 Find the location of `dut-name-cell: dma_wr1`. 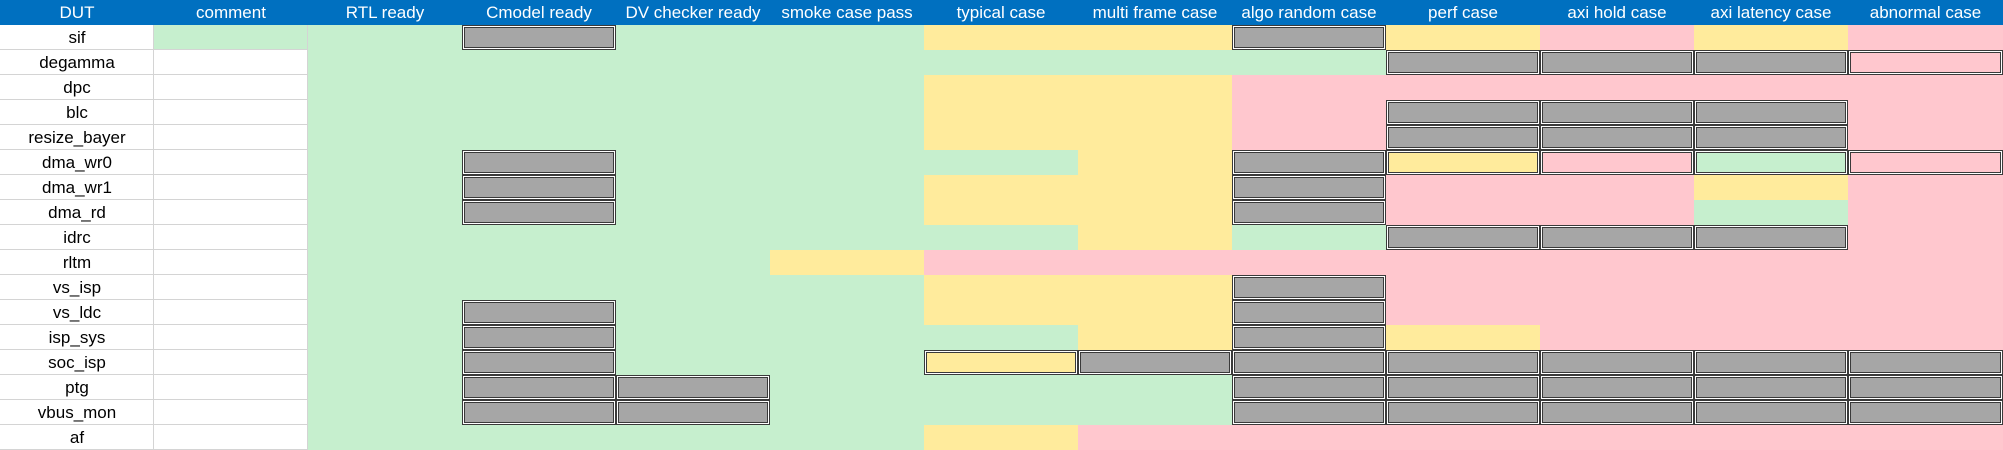

dut-name-cell: dma_wr1 is located at coordinates (77, 187).